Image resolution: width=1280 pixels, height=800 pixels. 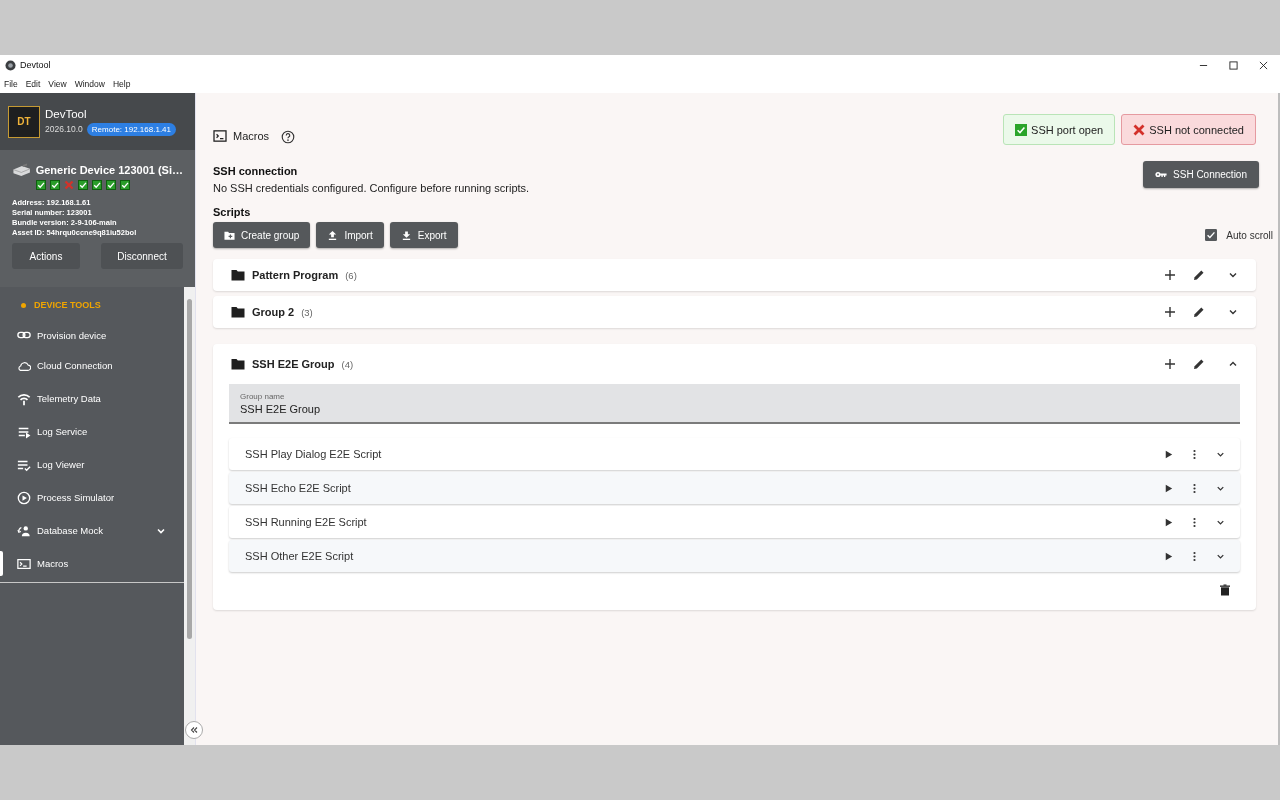 I want to click on disconnect-button: Disconnect, so click(x=142, y=256).